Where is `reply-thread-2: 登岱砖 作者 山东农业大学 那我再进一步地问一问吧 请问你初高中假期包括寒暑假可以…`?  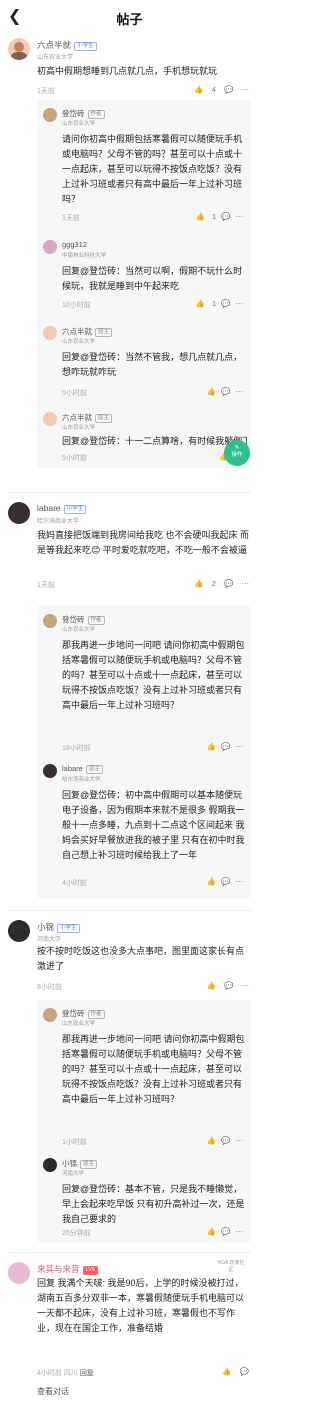 reply-thread-2: 登岱砖 作者 山东农业大学 那我再进一步地问一问吧 请问你初高中假期包括寒暑假可以… is located at coordinates (144, 752).